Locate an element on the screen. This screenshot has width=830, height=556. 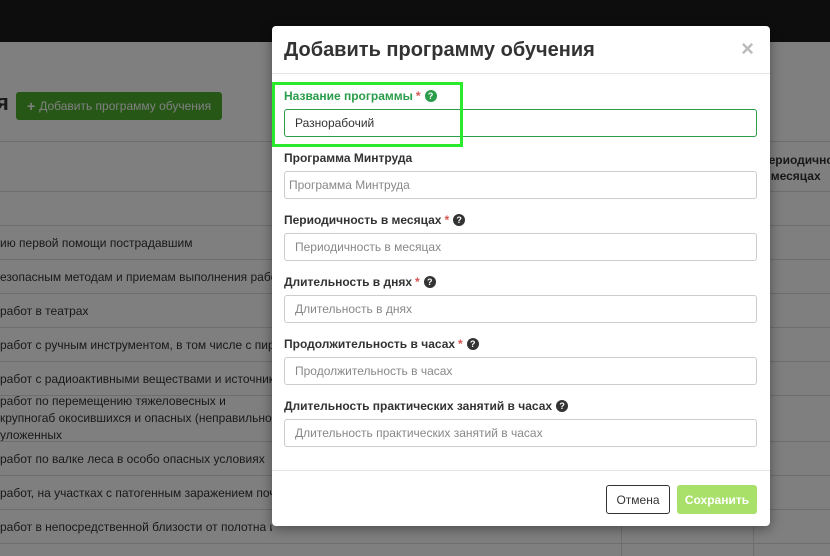
close-icon: × is located at coordinates (747, 49).